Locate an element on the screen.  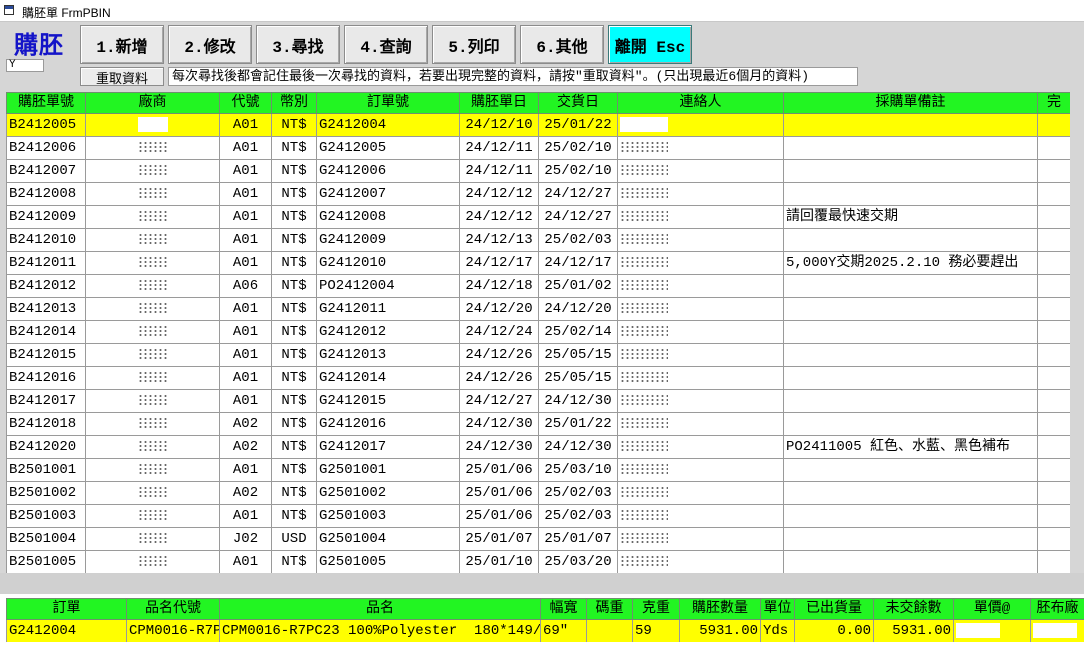
cell-yard-weight is located at coordinates (609, 630).